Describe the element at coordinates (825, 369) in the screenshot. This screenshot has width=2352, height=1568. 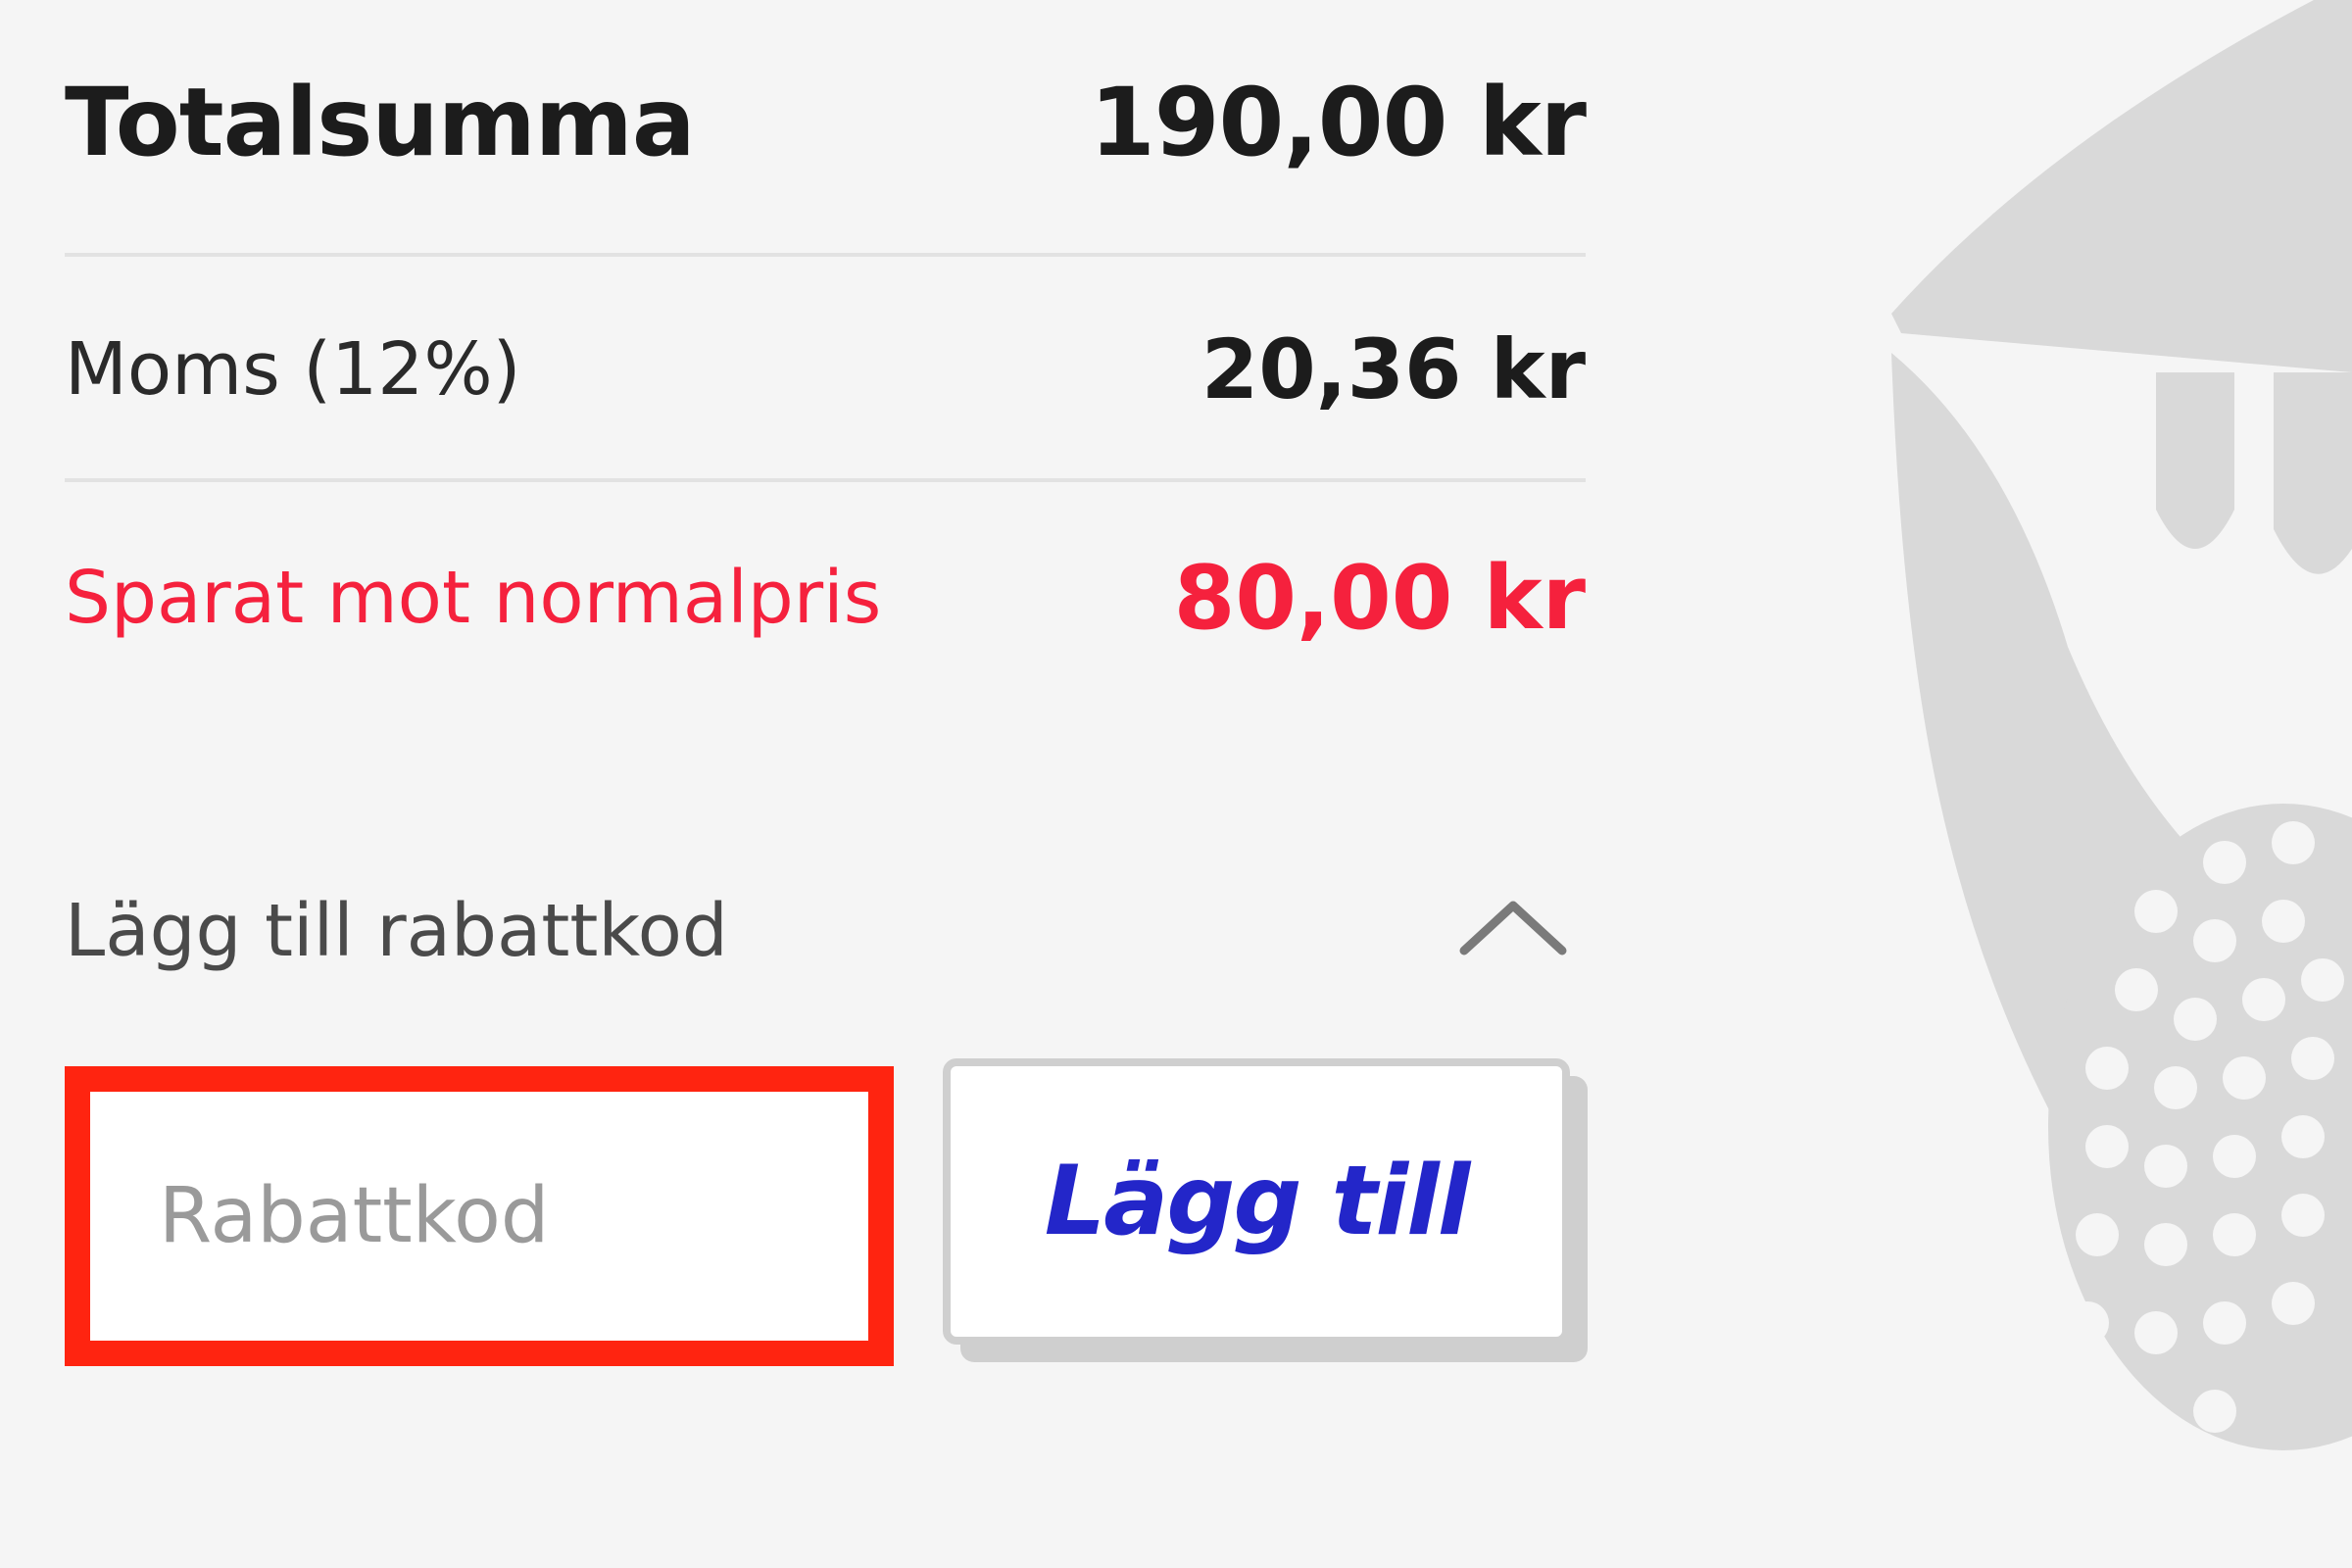
I see `vat-row: Moms (12%) 20,36 kr` at that location.